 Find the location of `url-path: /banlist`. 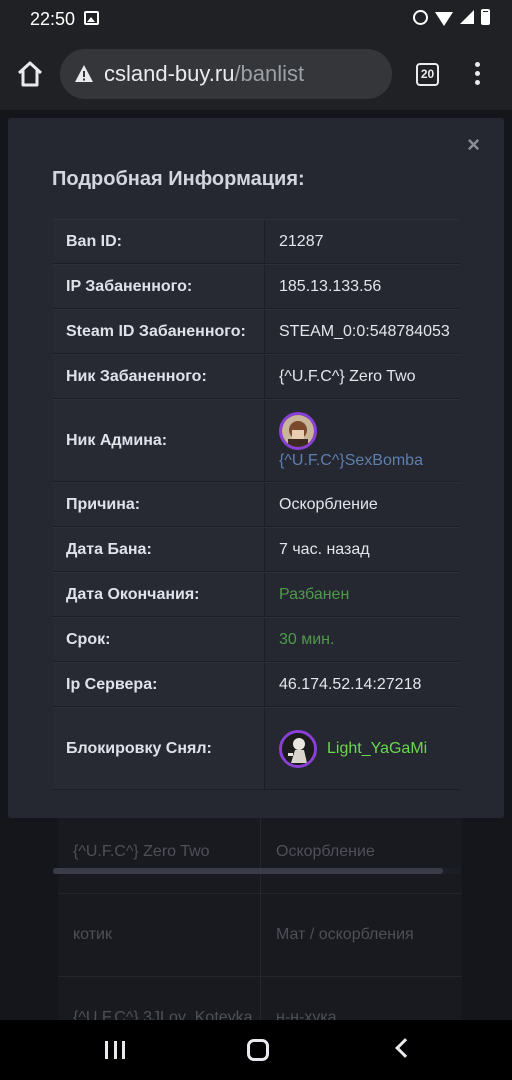

url-path: /banlist is located at coordinates (269, 73).